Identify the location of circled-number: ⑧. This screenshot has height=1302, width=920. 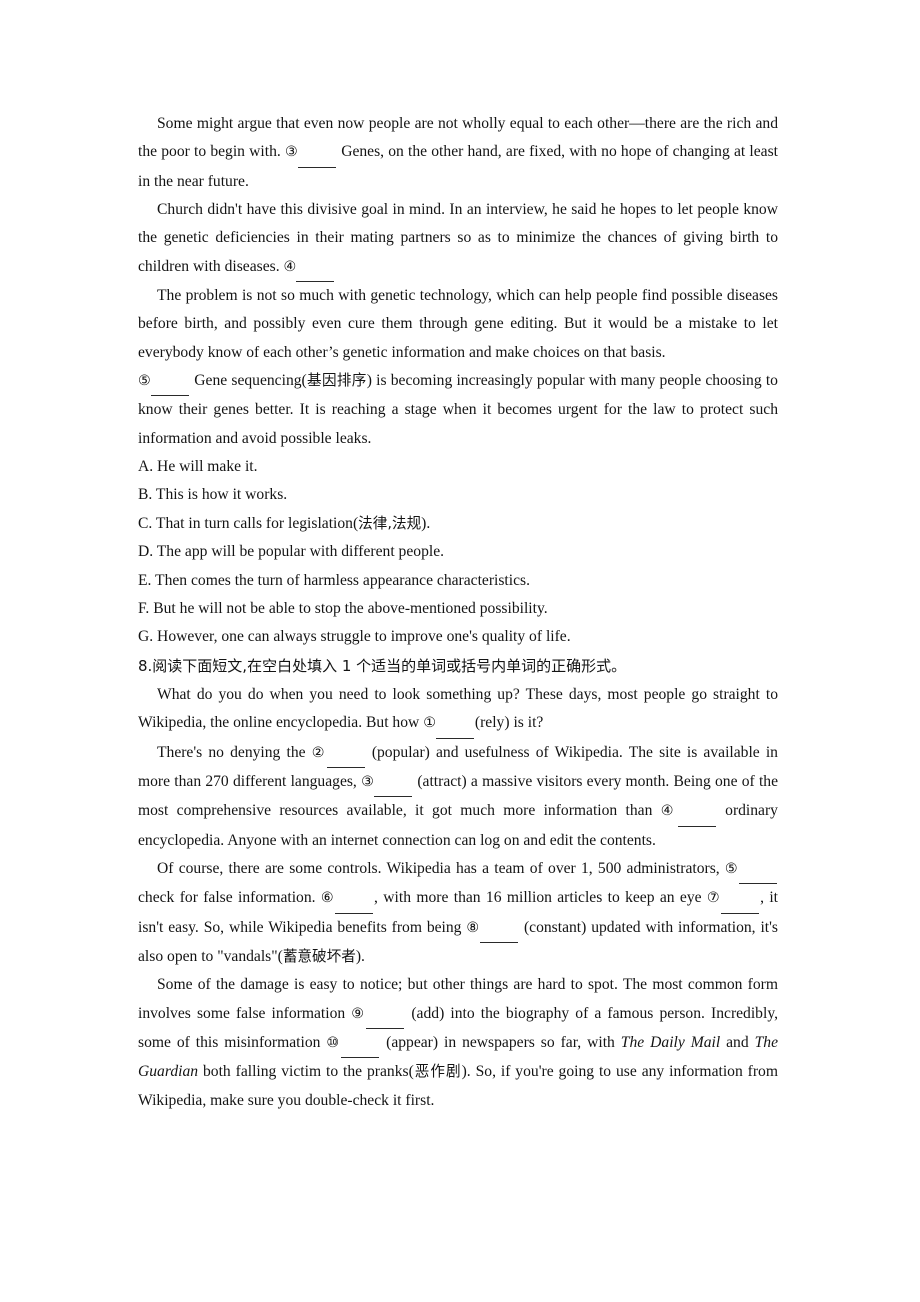
(473, 927).